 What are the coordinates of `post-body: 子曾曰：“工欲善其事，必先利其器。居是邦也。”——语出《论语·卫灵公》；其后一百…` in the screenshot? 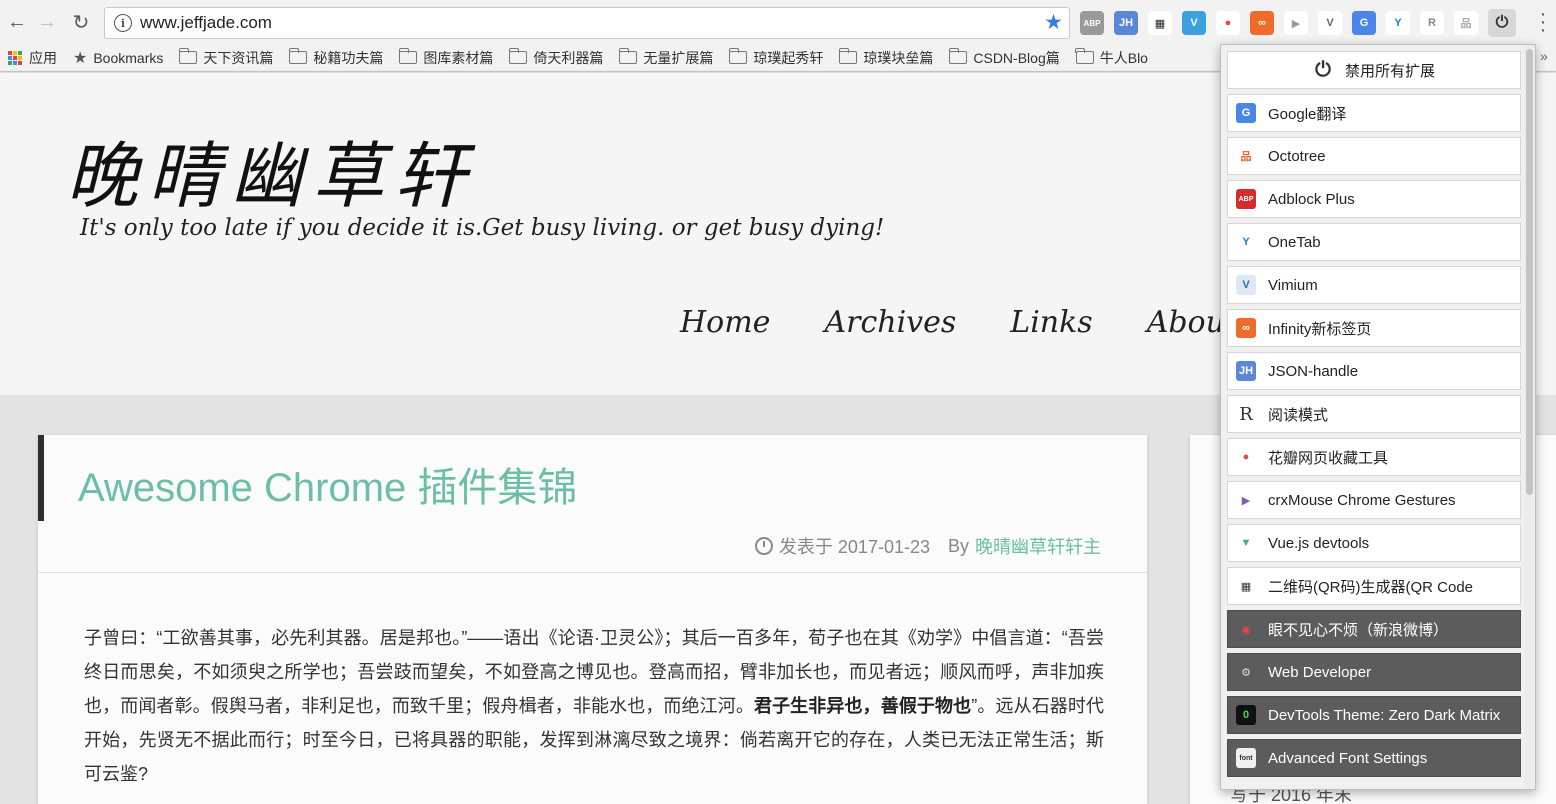 It's located at (594, 706).